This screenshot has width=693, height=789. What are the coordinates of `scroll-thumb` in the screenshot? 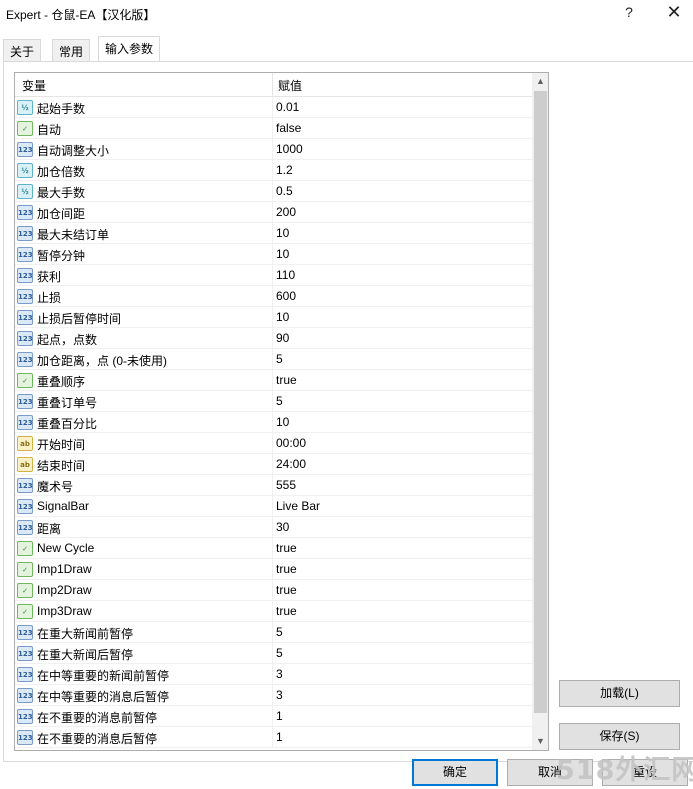 It's located at (540, 402).